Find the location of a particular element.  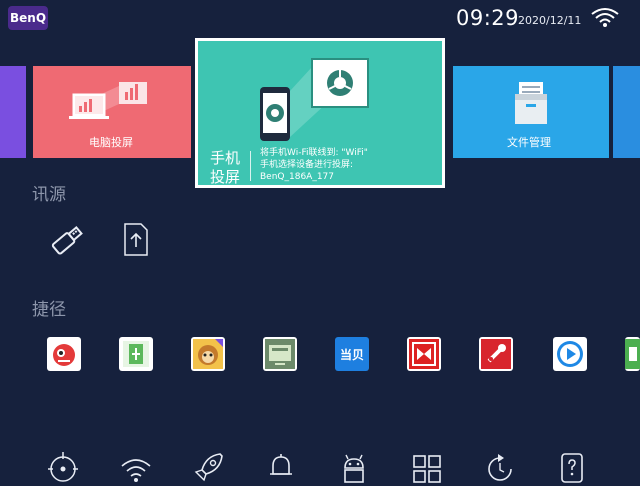

sources-title: 讯源 is located at coordinates (49, 195).